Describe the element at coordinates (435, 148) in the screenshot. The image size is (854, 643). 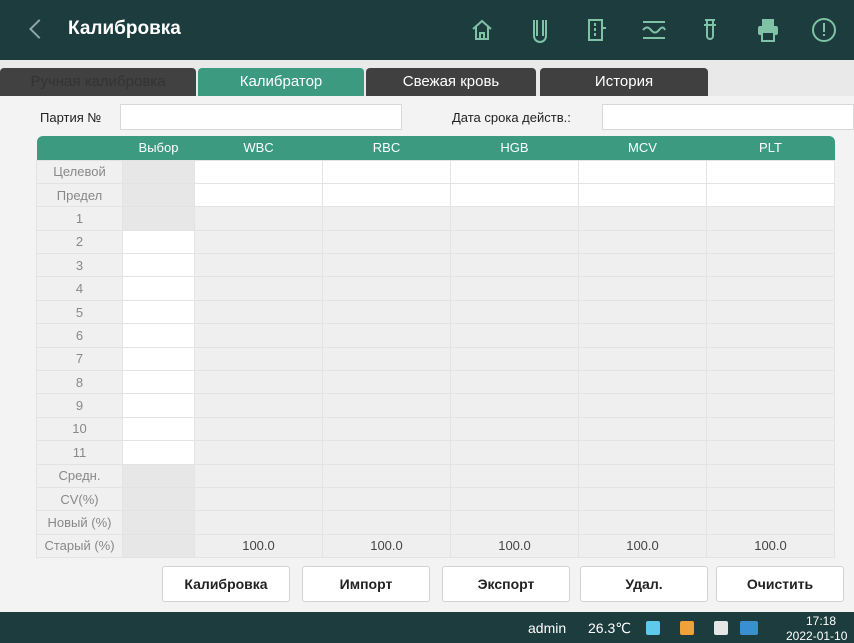
I see `table-header-row: Выбор WBC RBC HGB MCV PLT` at that location.